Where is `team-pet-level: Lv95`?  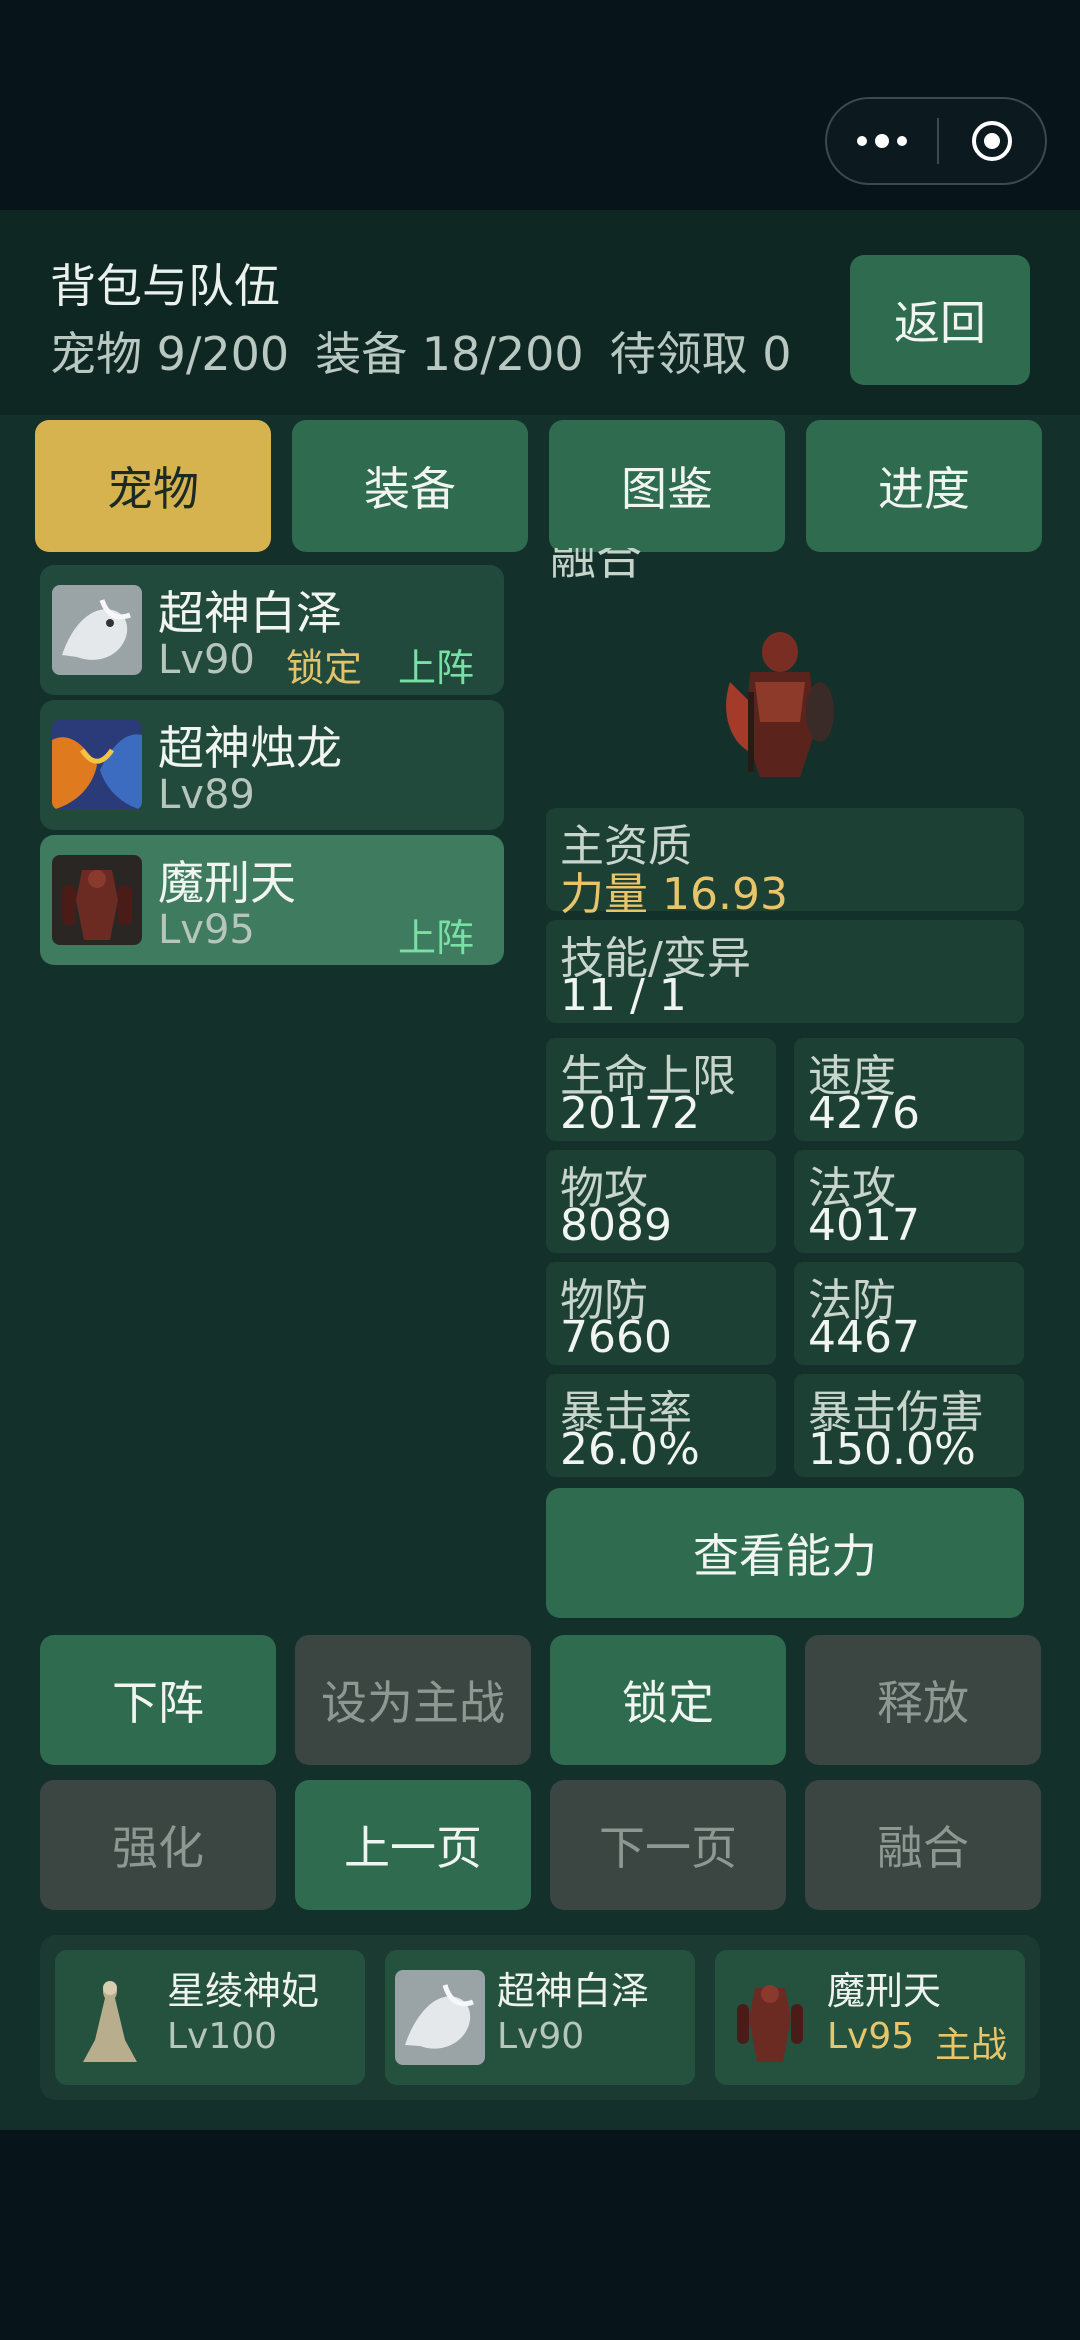
team-pet-level: Lv95 is located at coordinates (871, 2036).